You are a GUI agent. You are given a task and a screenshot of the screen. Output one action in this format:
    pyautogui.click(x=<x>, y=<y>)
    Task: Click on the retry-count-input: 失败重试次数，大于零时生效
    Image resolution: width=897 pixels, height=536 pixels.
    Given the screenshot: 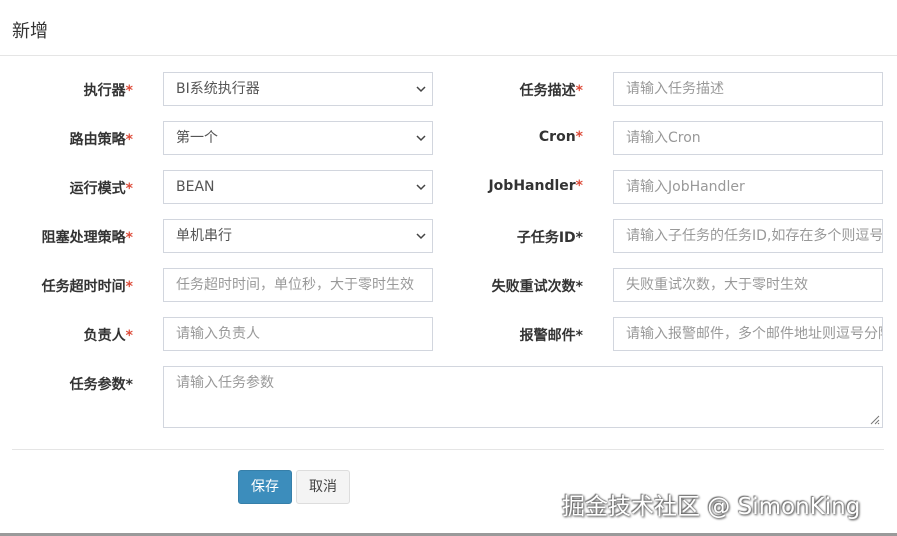 What is the action you would take?
    pyautogui.click(x=748, y=285)
    